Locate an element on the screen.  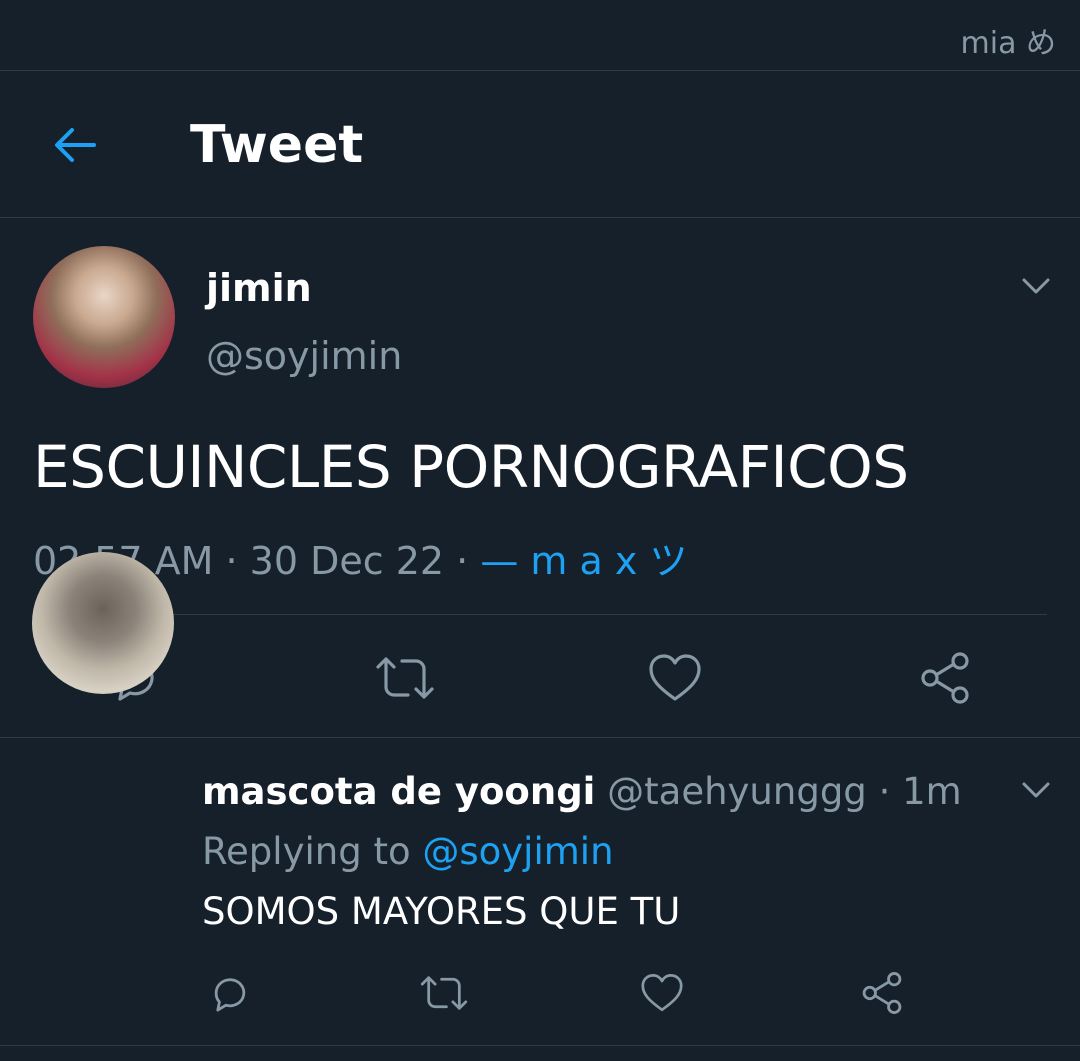
reply-icon is located at coordinates (230, 995).